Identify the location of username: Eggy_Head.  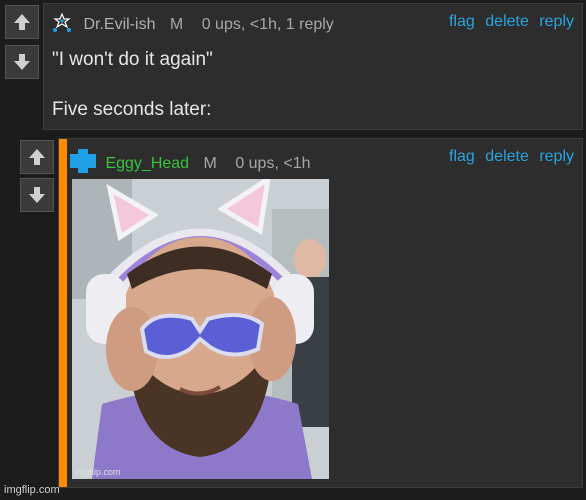
(147, 163).